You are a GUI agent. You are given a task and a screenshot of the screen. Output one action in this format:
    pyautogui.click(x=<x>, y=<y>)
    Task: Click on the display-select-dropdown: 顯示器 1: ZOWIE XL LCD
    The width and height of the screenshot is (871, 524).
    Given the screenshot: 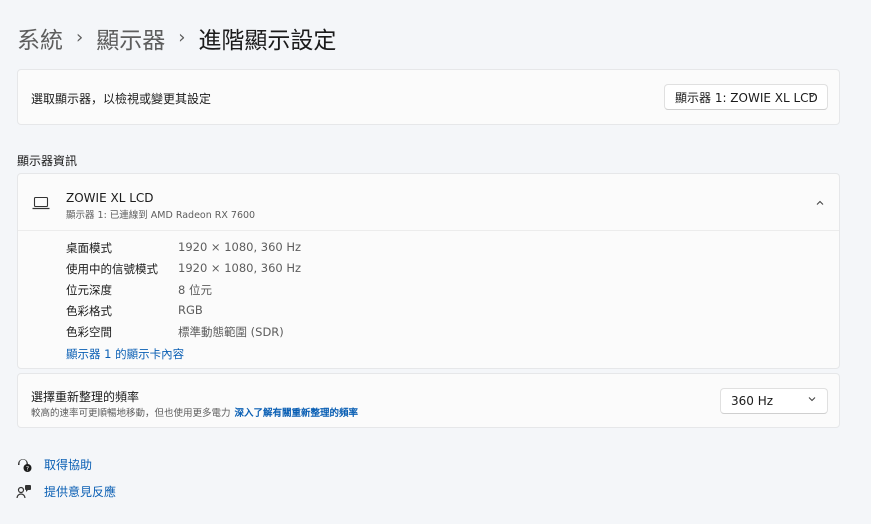 What is the action you would take?
    pyautogui.click(x=746, y=97)
    